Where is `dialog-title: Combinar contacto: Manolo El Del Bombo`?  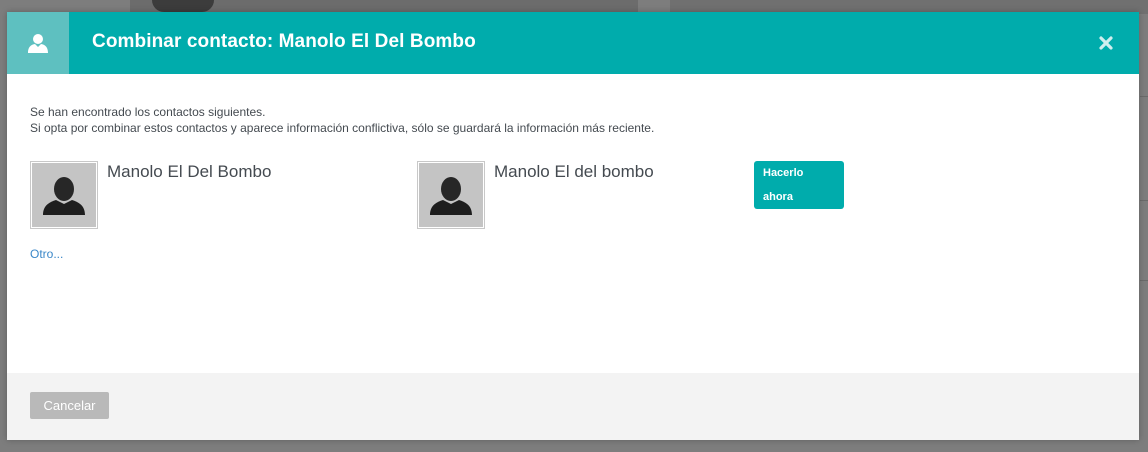
dialog-title: Combinar contacto: Manolo El Del Bombo is located at coordinates (284, 41).